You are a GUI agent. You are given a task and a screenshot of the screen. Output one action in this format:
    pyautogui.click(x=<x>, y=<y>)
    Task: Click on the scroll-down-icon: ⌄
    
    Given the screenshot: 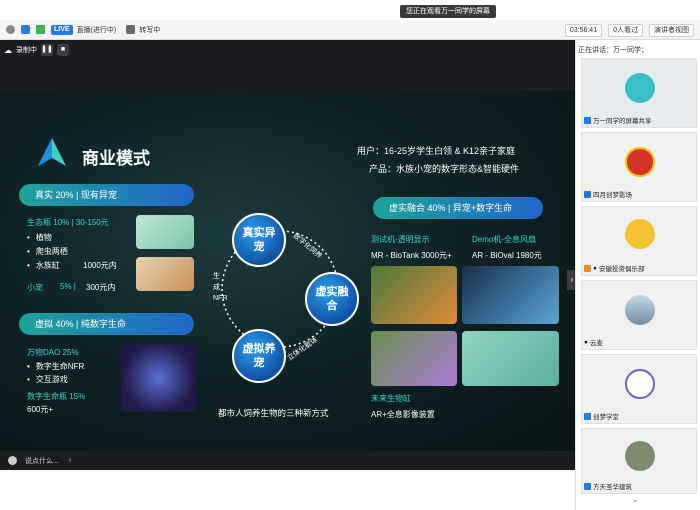 What is the action you would take?
    pyautogui.click(x=635, y=499)
    